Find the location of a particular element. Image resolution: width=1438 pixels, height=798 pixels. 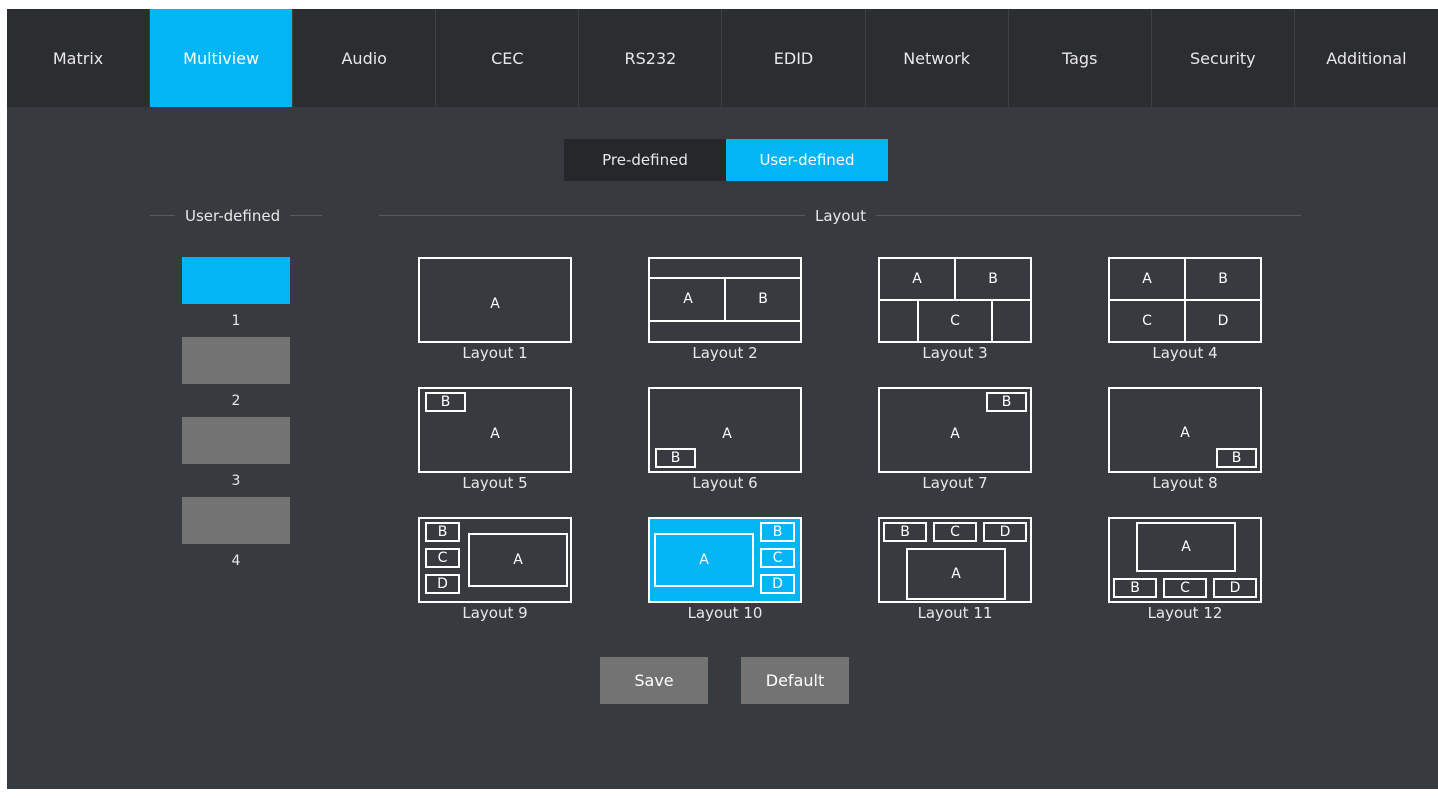

layout-label: Layout 6 is located at coordinates (725, 483).